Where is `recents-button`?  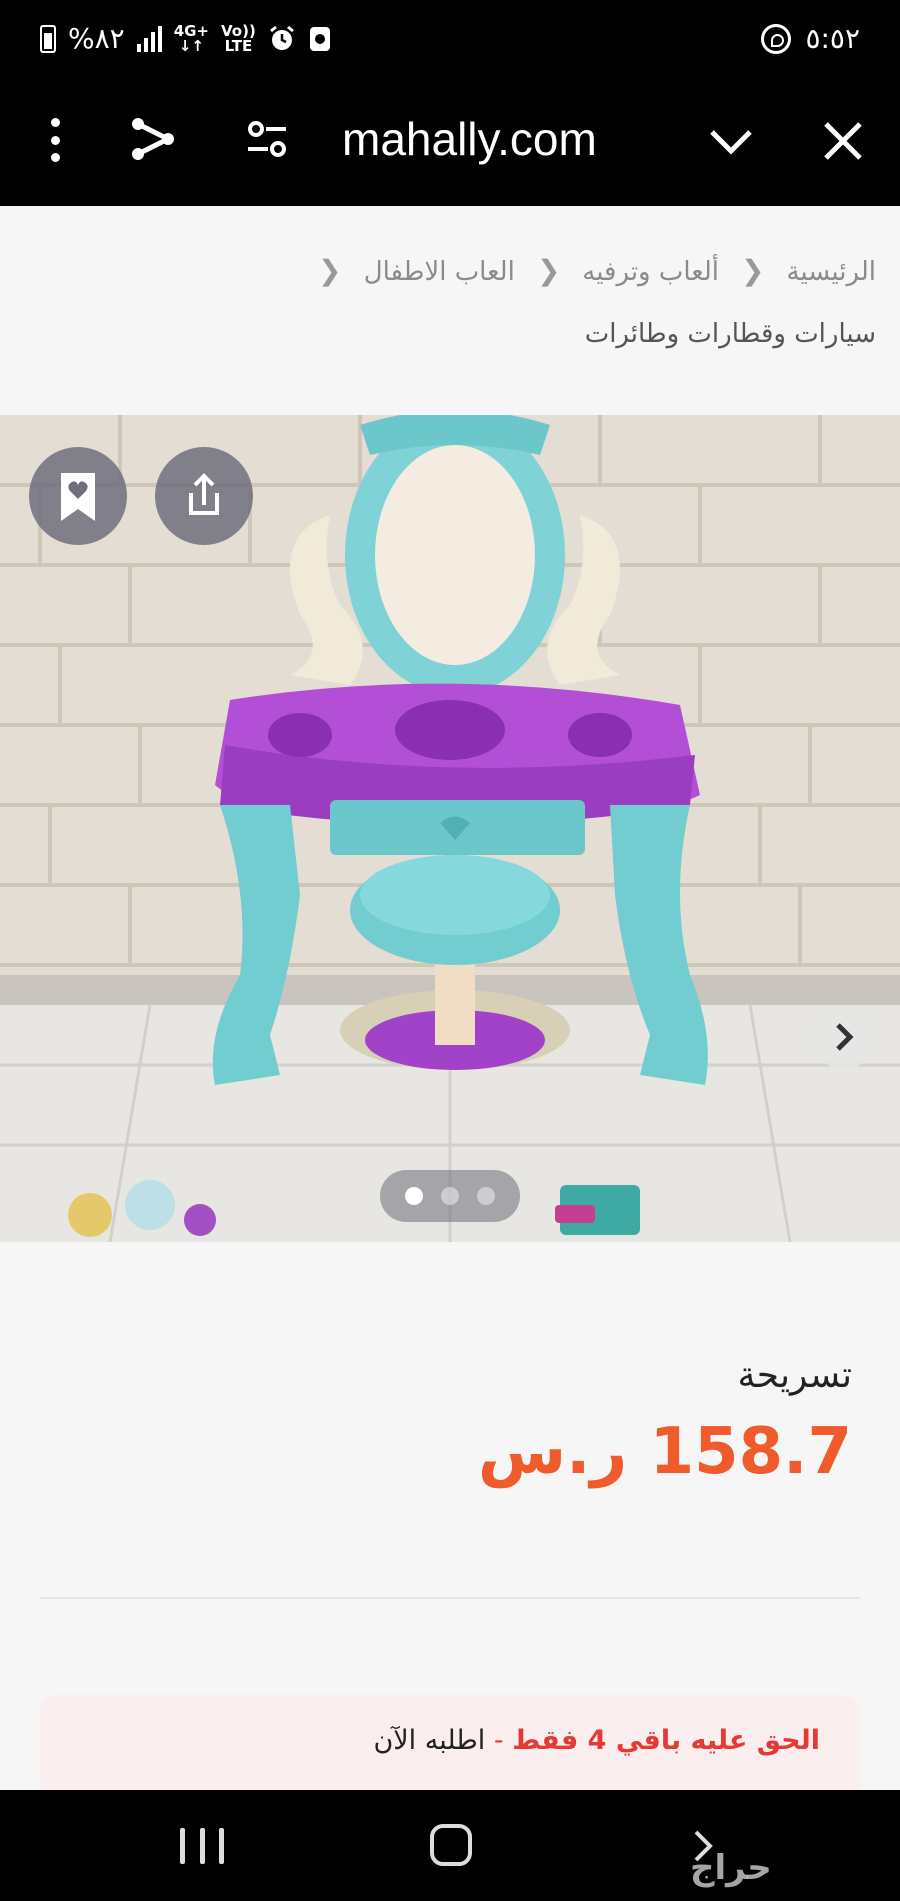
recents-button is located at coordinates (202, 1846).